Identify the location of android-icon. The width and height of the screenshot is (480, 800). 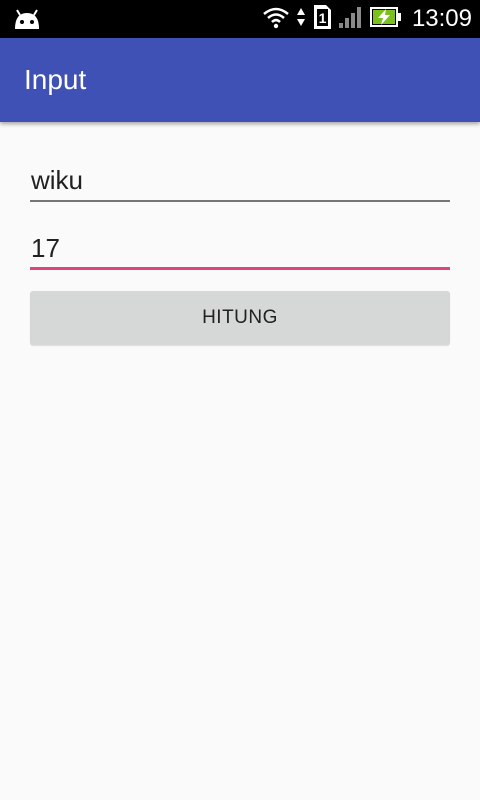
(27, 19).